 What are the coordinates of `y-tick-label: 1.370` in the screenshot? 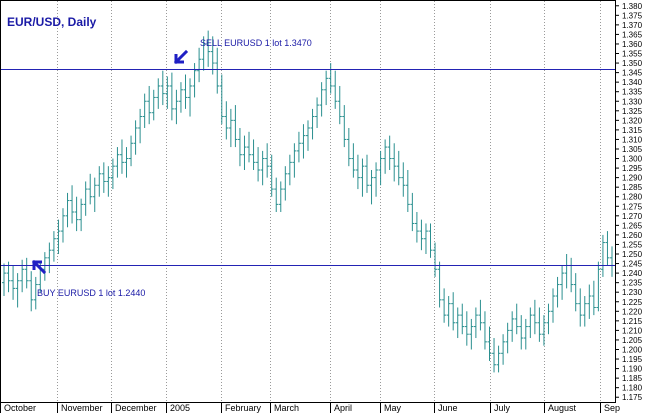 It's located at (632, 25).